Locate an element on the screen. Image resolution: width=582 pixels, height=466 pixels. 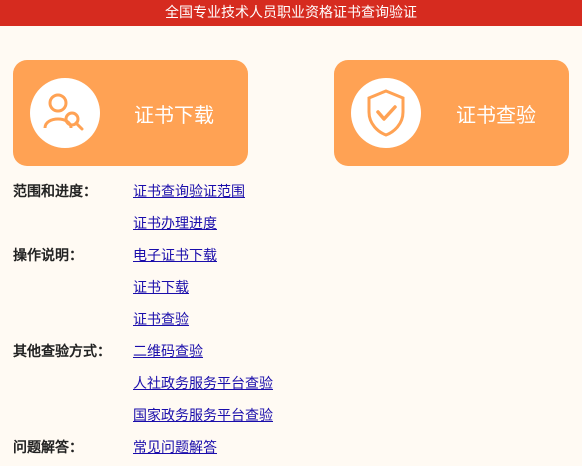
list-item: 国家政务服务平台查验 is located at coordinates (293, 418).